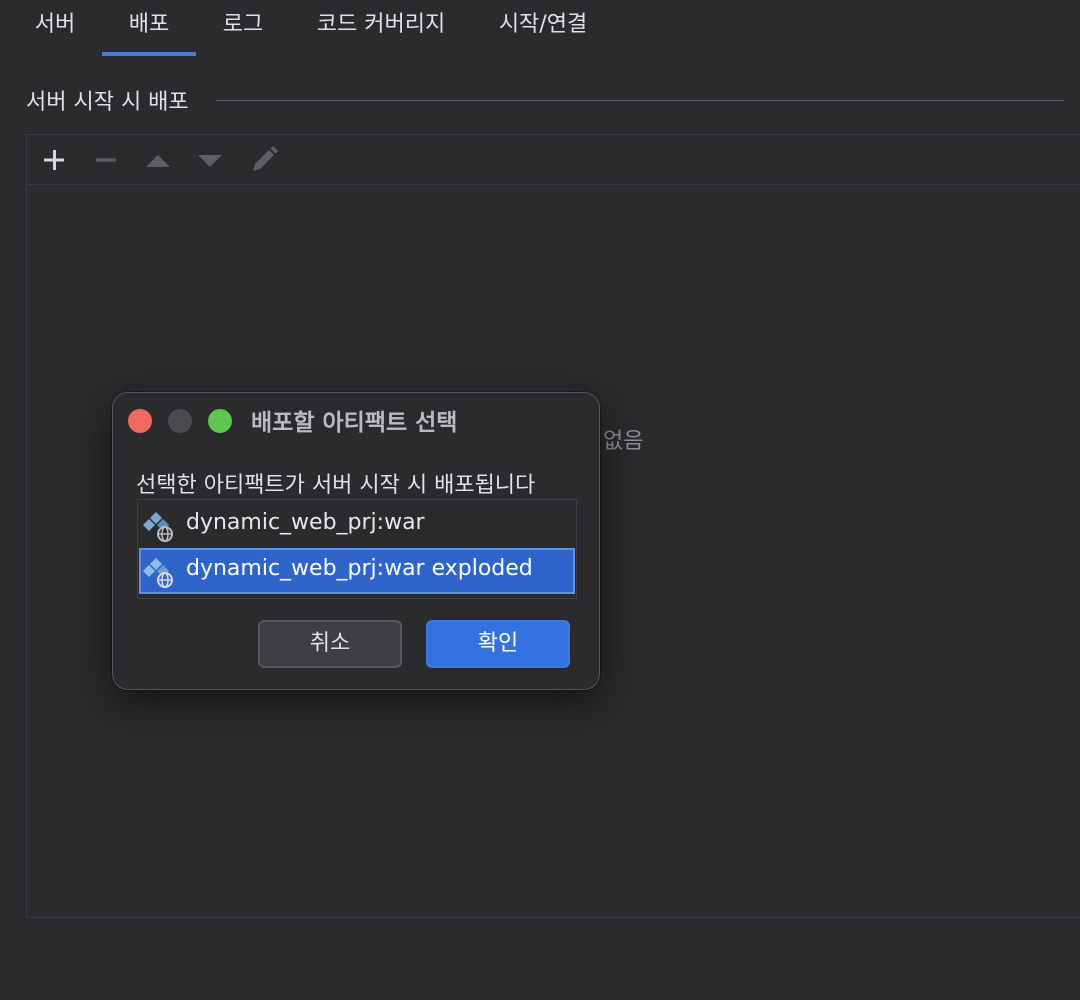 Image resolution: width=1080 pixels, height=1000 pixels. What do you see at coordinates (243, 28) in the screenshot?
I see `tab-logs: 로그` at bounding box center [243, 28].